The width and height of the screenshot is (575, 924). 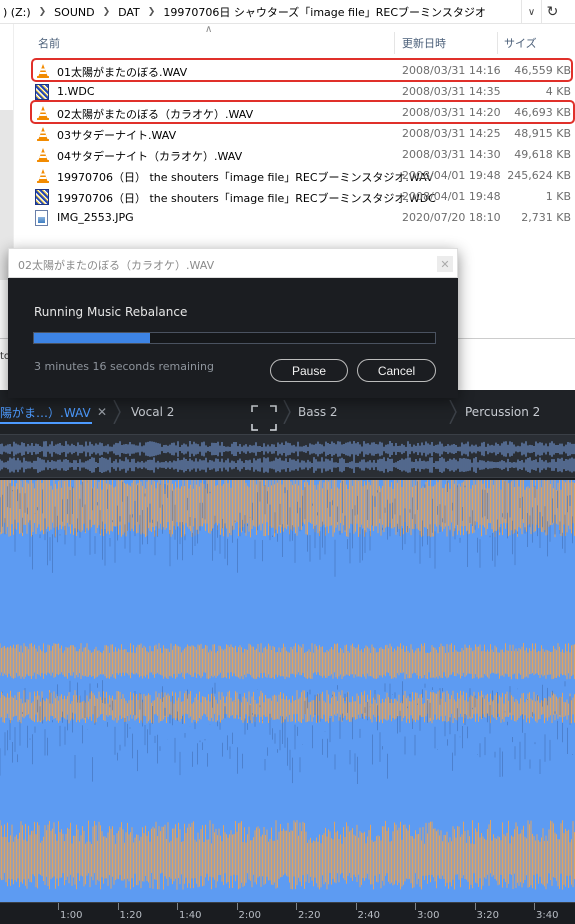 I want to click on breadcrumb-drive: ) (Z:), so click(x=17, y=12).